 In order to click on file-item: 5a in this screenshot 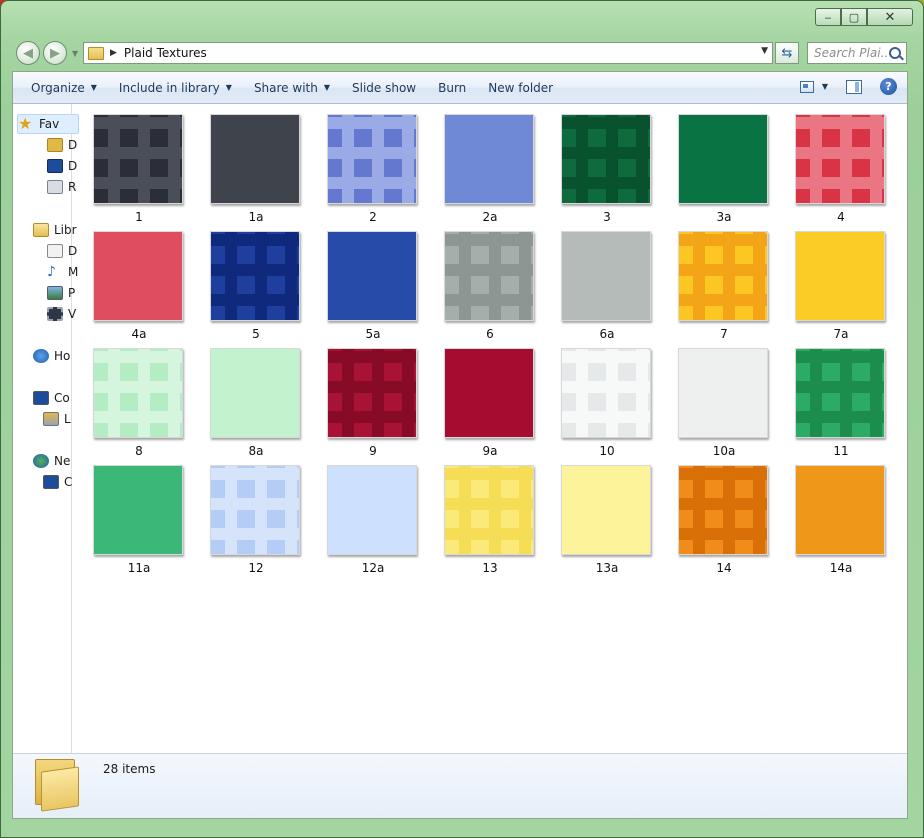, I will do `click(373, 287)`.